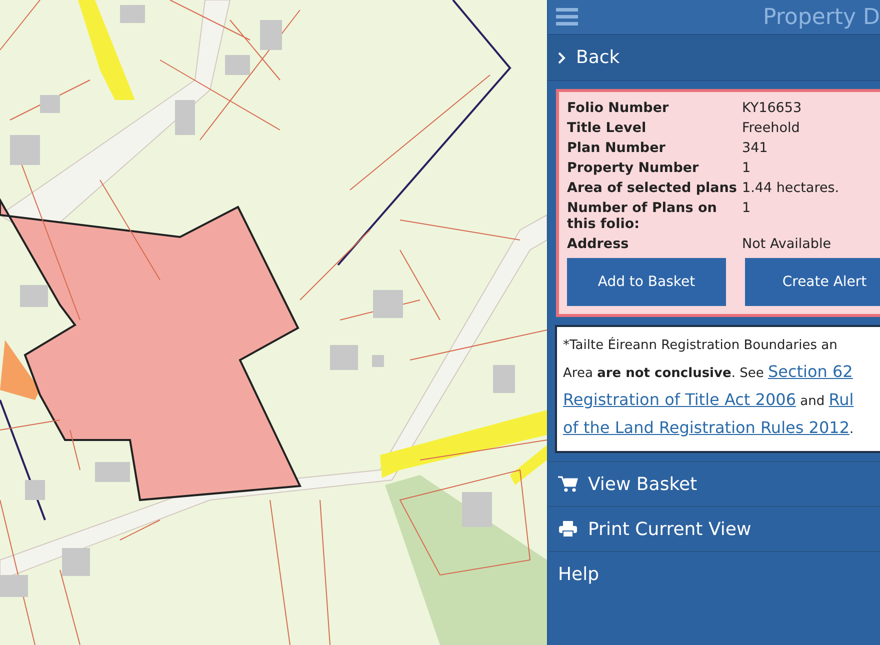 The image size is (880, 645). Describe the element at coordinates (607, 128) in the screenshot. I see `detail-label: Title Level` at that location.